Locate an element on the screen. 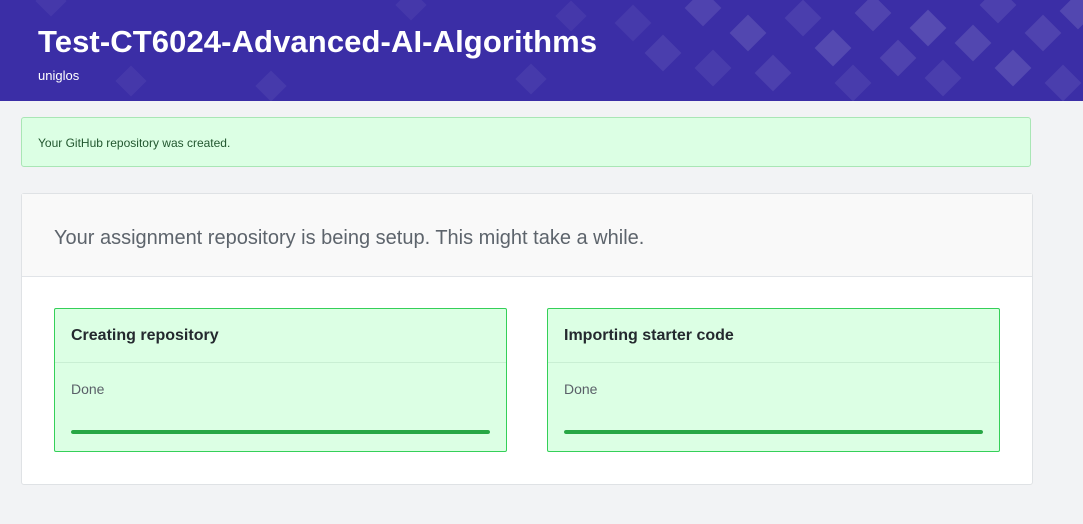 The image size is (1083, 524). creating-repository-card: Creating repository Done is located at coordinates (280, 380).